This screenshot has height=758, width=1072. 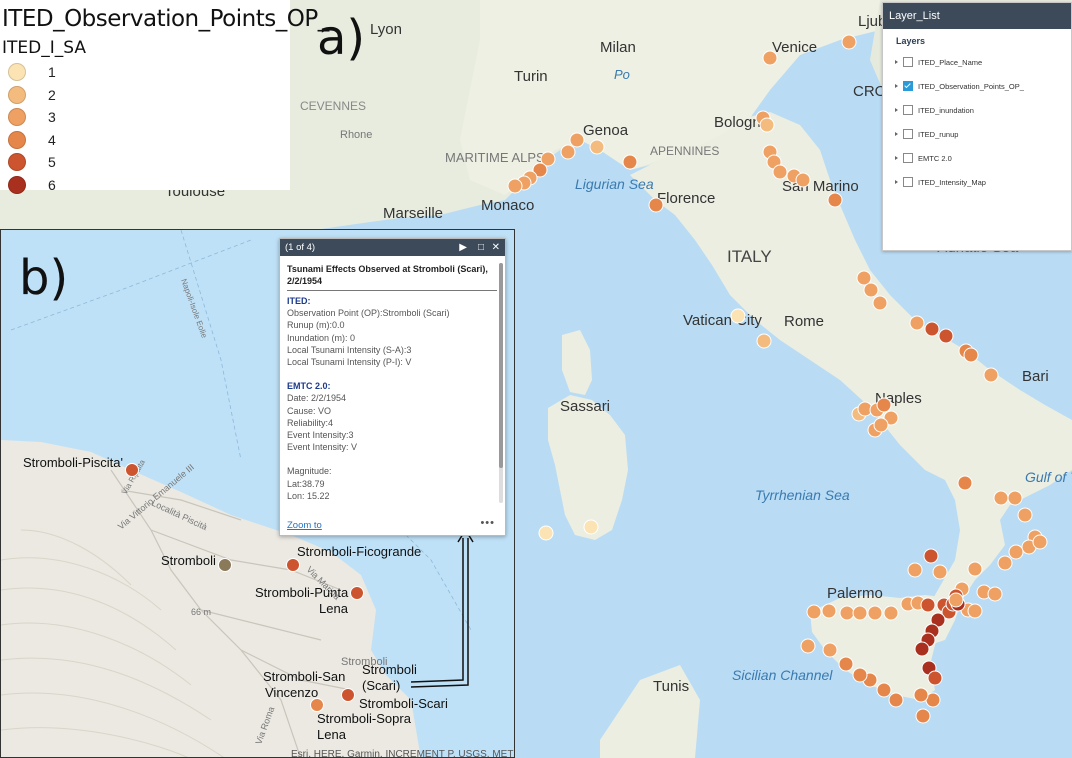 I want to click on scrollbar-thumb, so click(x=501, y=365).